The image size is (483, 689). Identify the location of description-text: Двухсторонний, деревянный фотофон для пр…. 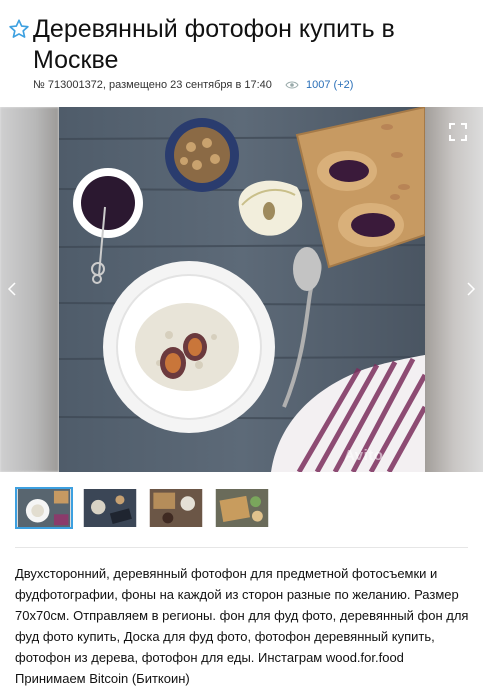
(242, 615).